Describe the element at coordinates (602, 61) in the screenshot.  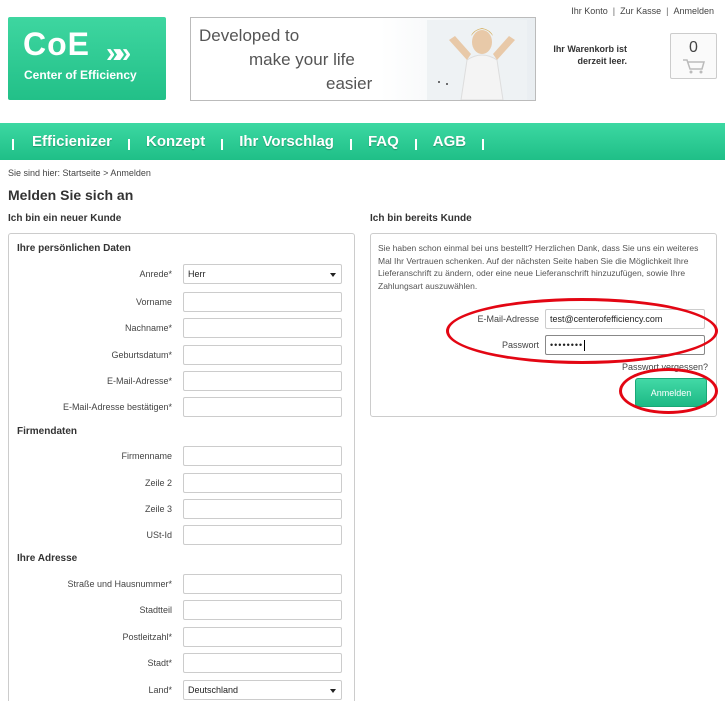
I see `cart-status-line-2: derzeit leer.` at that location.